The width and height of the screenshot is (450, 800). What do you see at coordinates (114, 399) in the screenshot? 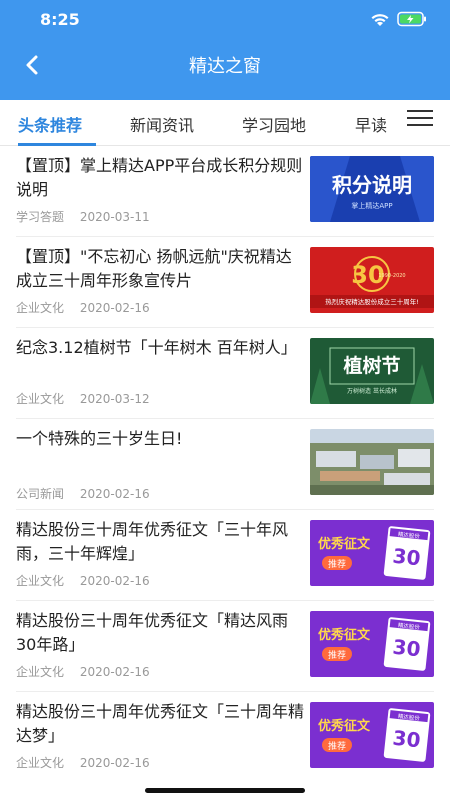
I see `article-date: 2020-03-12` at bounding box center [114, 399].